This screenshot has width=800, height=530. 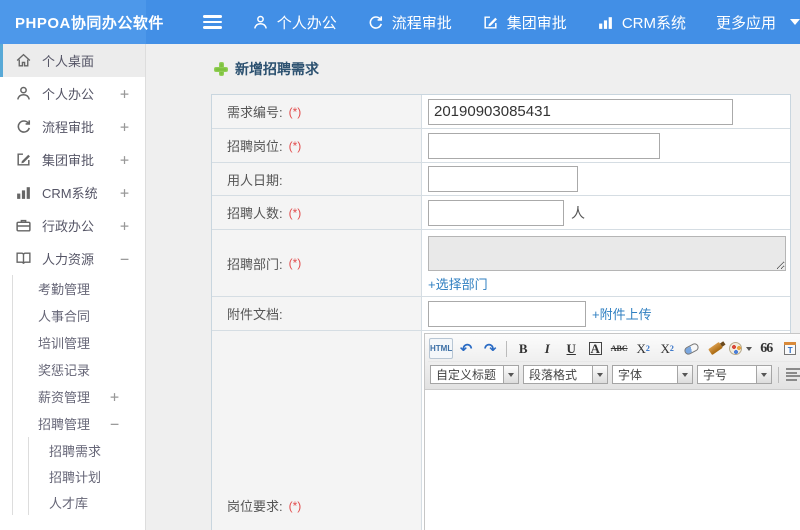 What do you see at coordinates (81, 22) in the screenshot?
I see `app-logo: PHPOA协同办公软件` at bounding box center [81, 22].